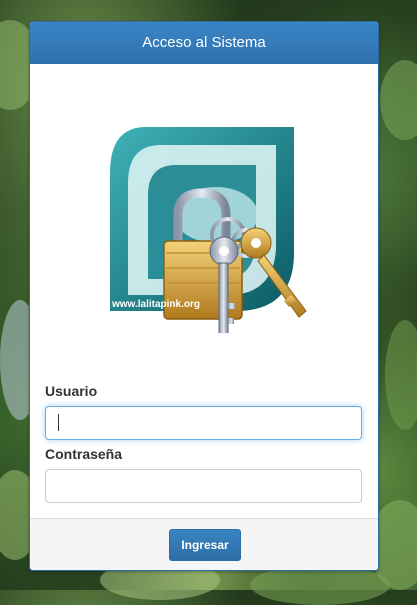 The height and width of the screenshot is (605, 417). What do you see at coordinates (71, 391) in the screenshot?
I see `username-label: Usuario` at bounding box center [71, 391].